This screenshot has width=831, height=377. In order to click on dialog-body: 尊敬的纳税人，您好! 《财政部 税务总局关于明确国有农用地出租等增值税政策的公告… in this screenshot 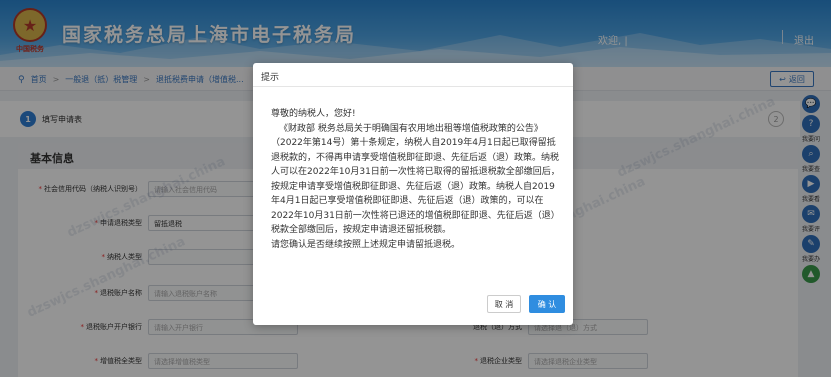, I will do `click(417, 179)`.